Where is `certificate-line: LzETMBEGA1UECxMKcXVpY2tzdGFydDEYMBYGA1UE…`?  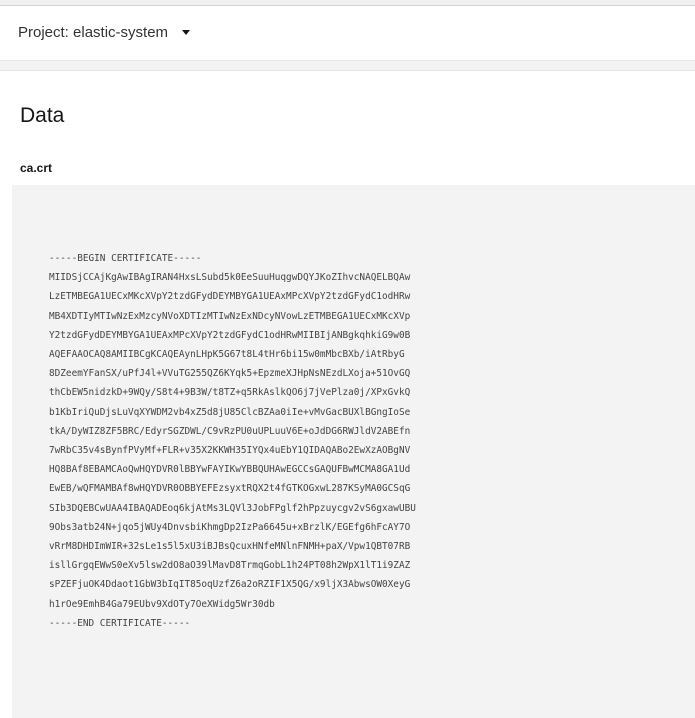
certificate-line: LzETMBEGA1UECxMKcXVpY2tzdGFydDEYMBYGA1UE… is located at coordinates (230, 297).